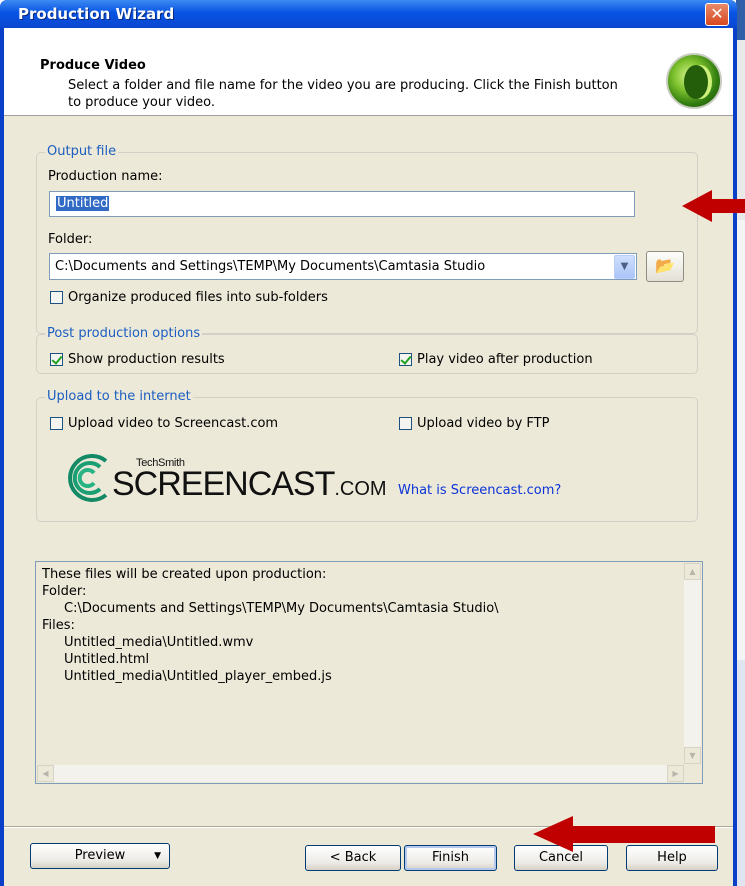 The height and width of the screenshot is (886, 745). I want to click on desktop-background, so click(740, 443).